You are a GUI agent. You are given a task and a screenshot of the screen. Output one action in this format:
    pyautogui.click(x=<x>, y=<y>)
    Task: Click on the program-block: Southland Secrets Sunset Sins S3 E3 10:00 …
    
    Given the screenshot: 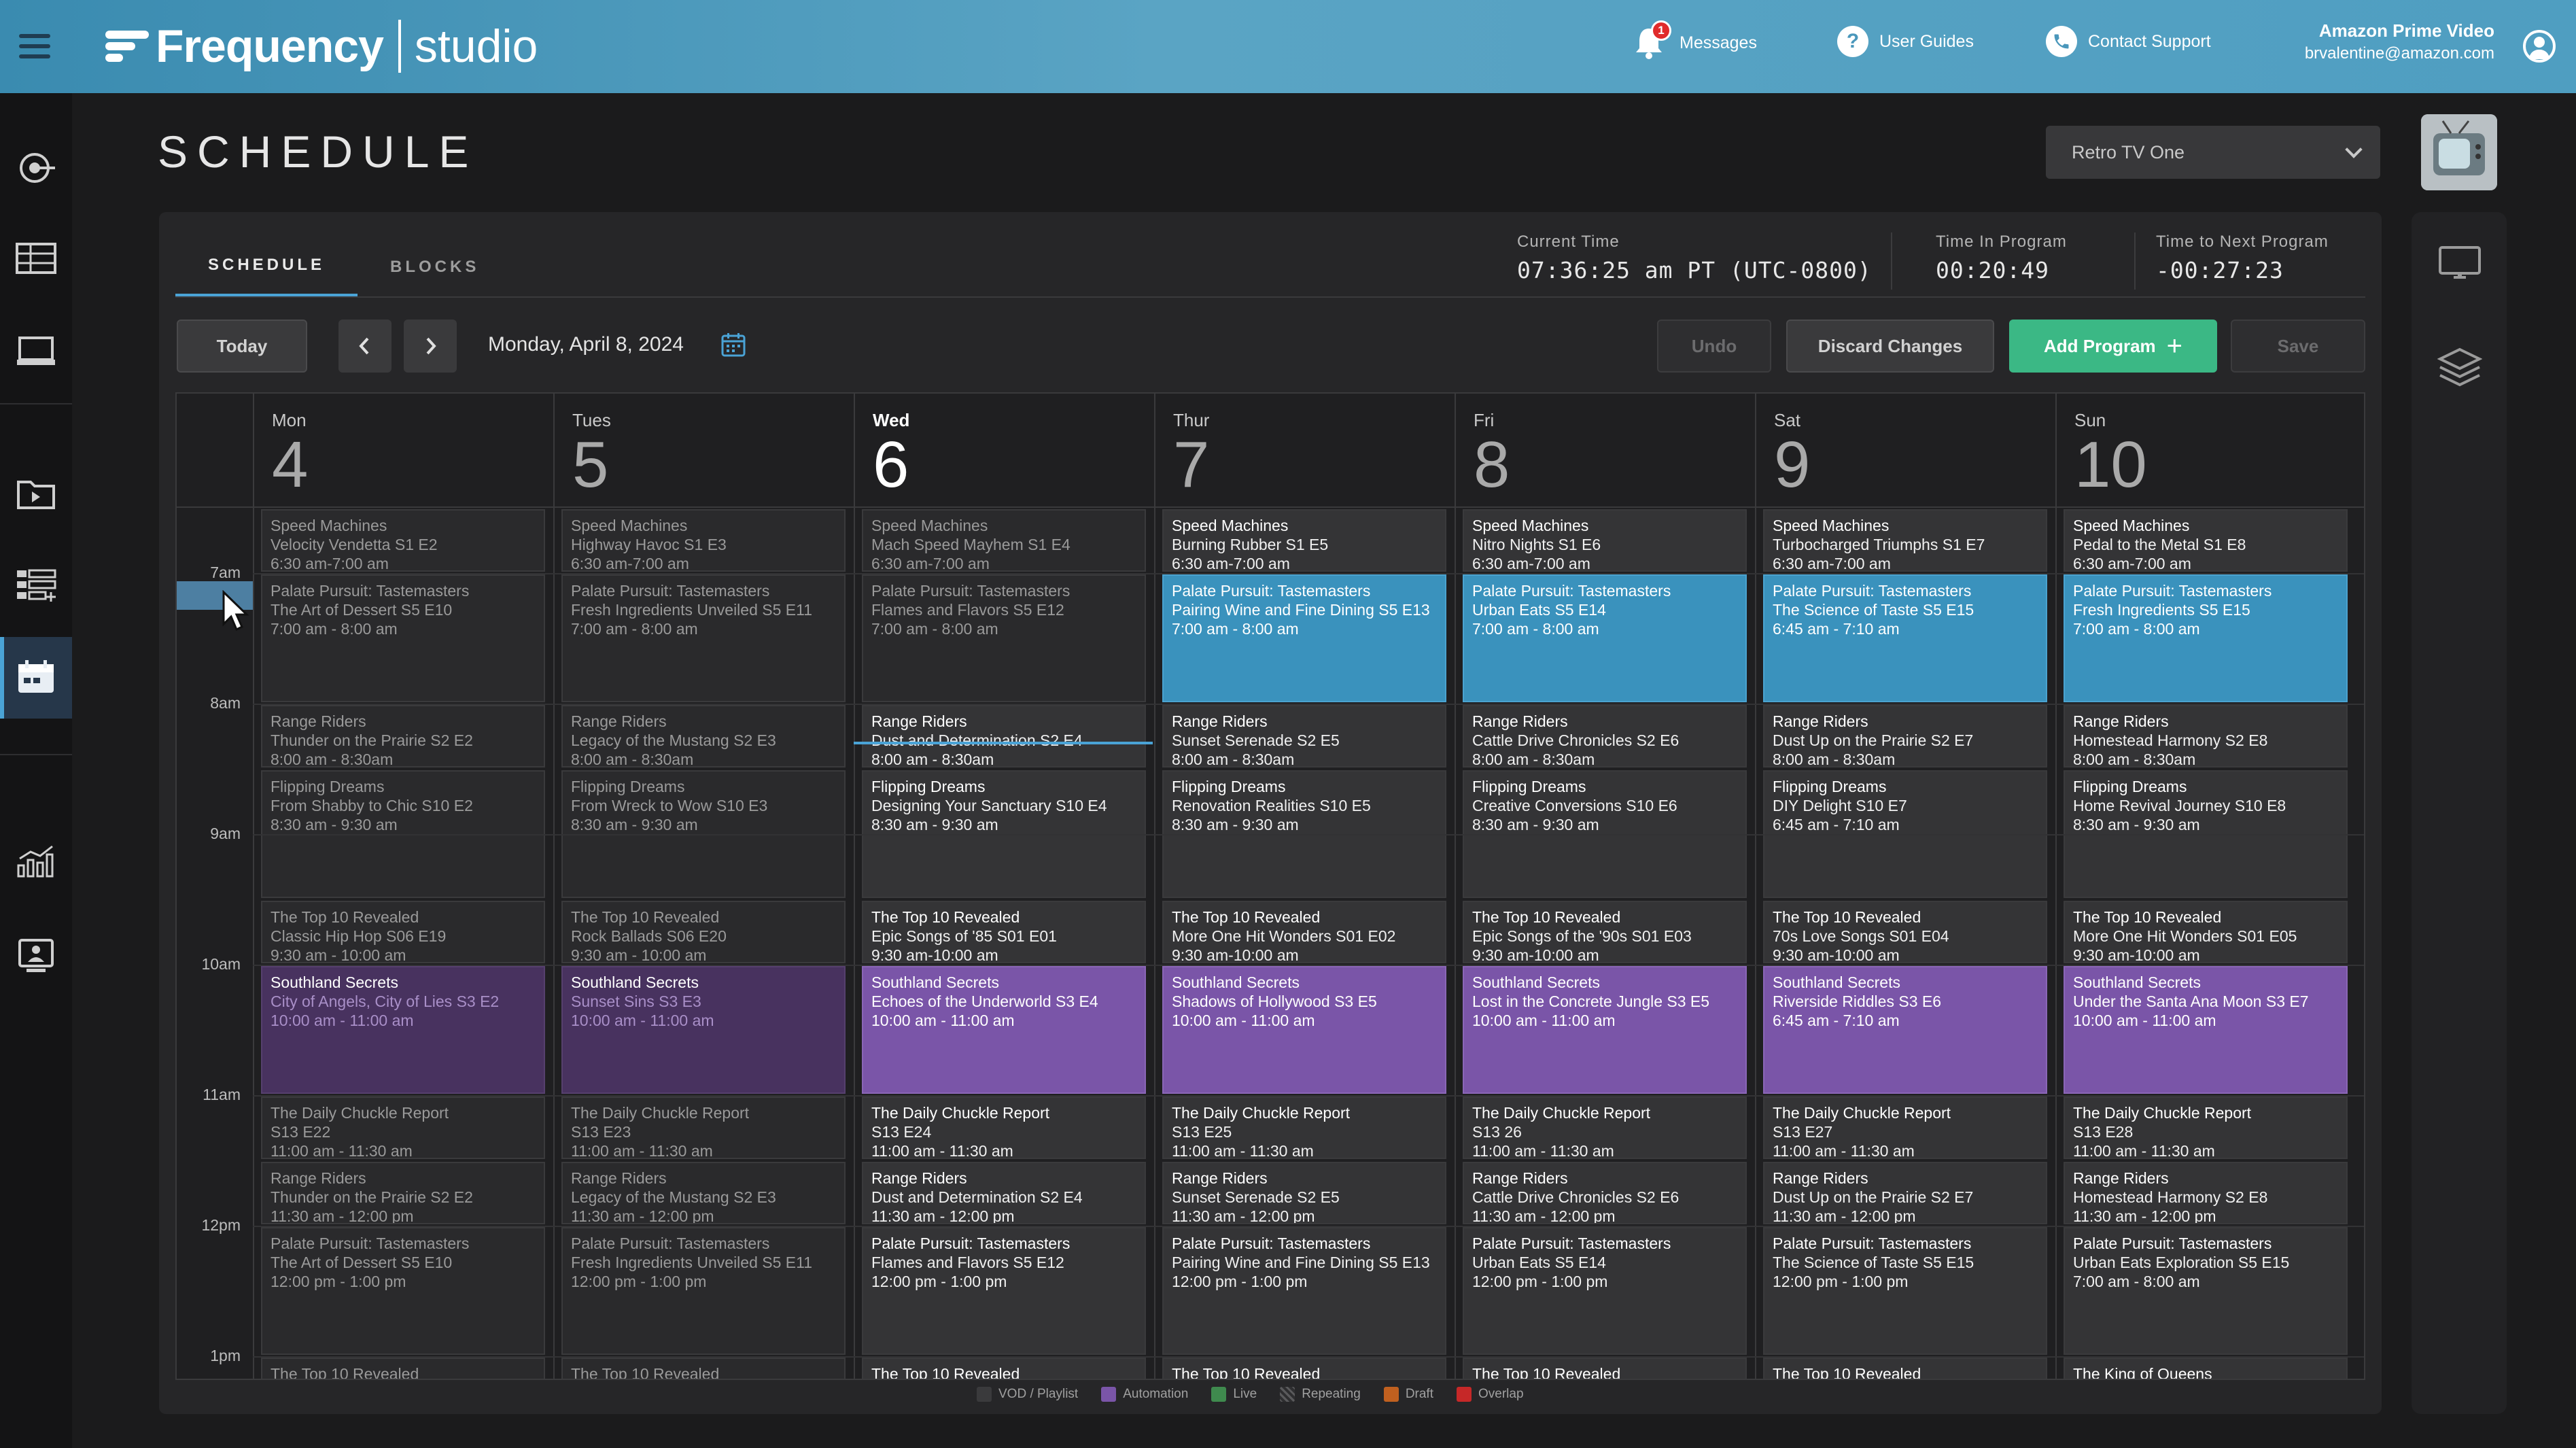 What is the action you would take?
    pyautogui.click(x=703, y=1030)
    